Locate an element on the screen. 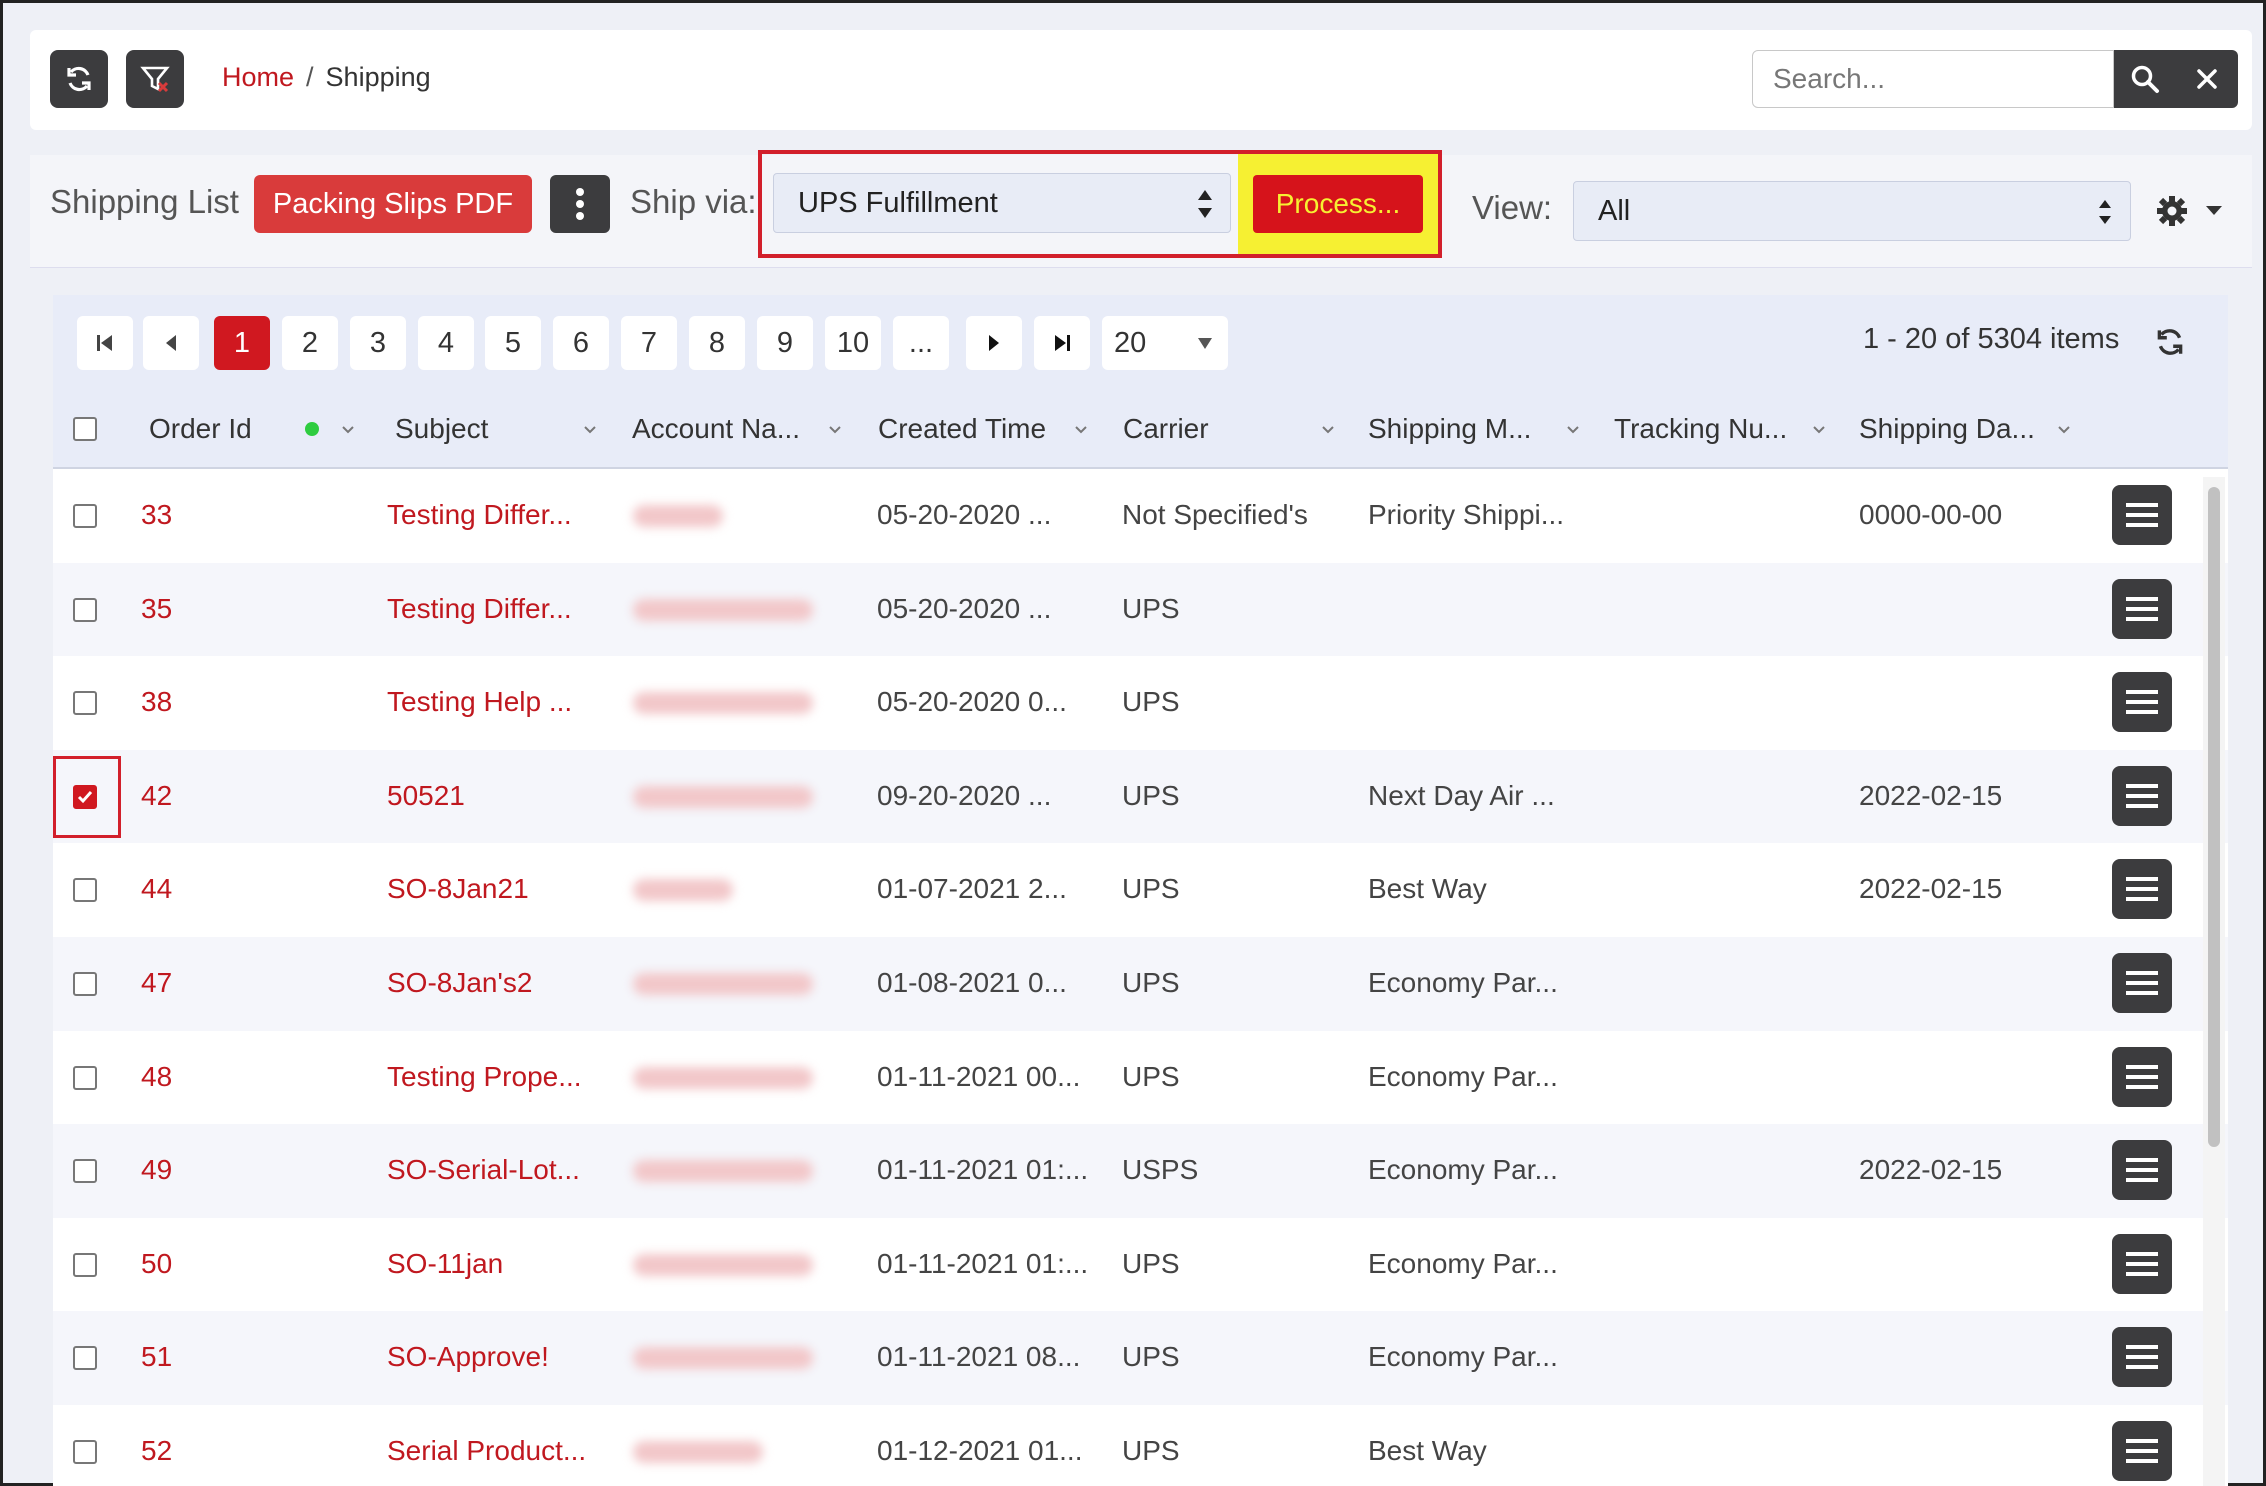 The width and height of the screenshot is (2266, 1486). settings-menu-button is located at coordinates (2172, 213).